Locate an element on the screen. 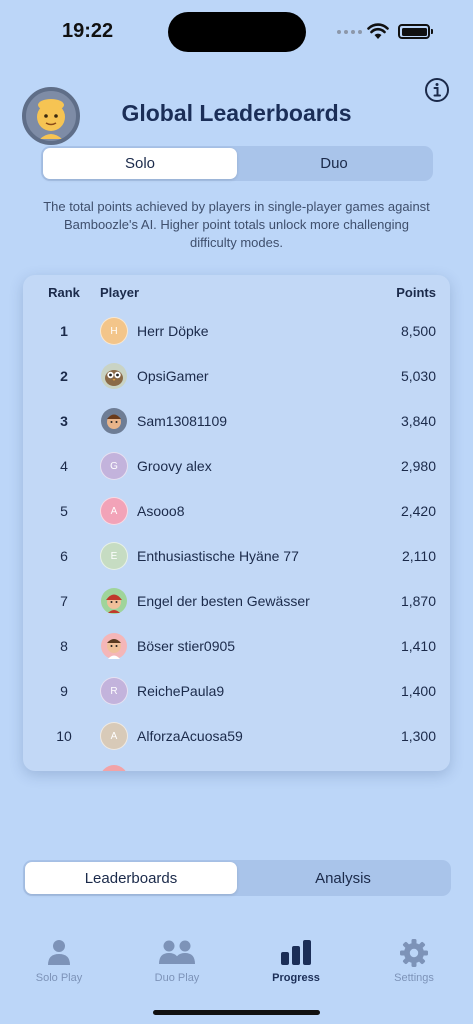 This screenshot has height=1024, width=473. tabbar-label-duo-play: Duo Play is located at coordinates (177, 978).